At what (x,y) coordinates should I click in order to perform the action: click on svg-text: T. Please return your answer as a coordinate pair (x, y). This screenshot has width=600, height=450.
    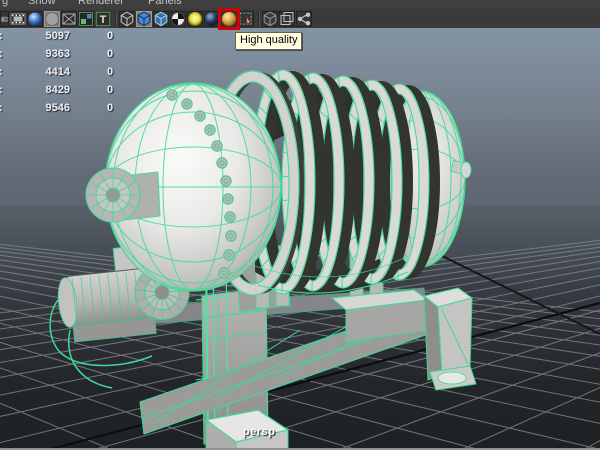
    Looking at the image, I should click on (103, 20).